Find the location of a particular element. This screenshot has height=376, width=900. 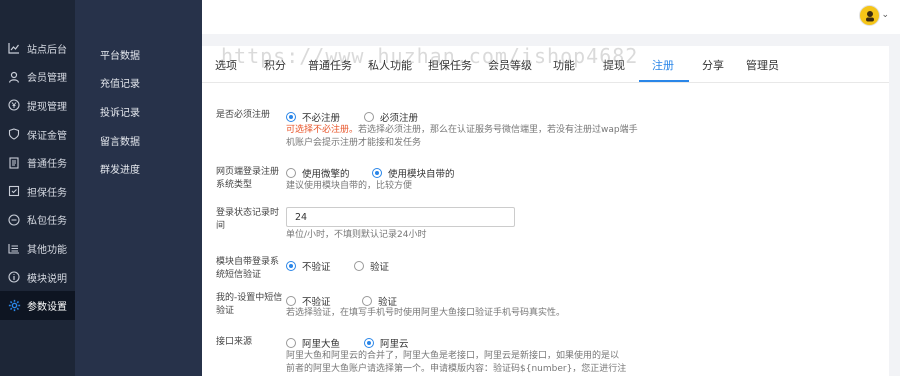

sidebar-item-members: 会员管理 is located at coordinates (37, 77).